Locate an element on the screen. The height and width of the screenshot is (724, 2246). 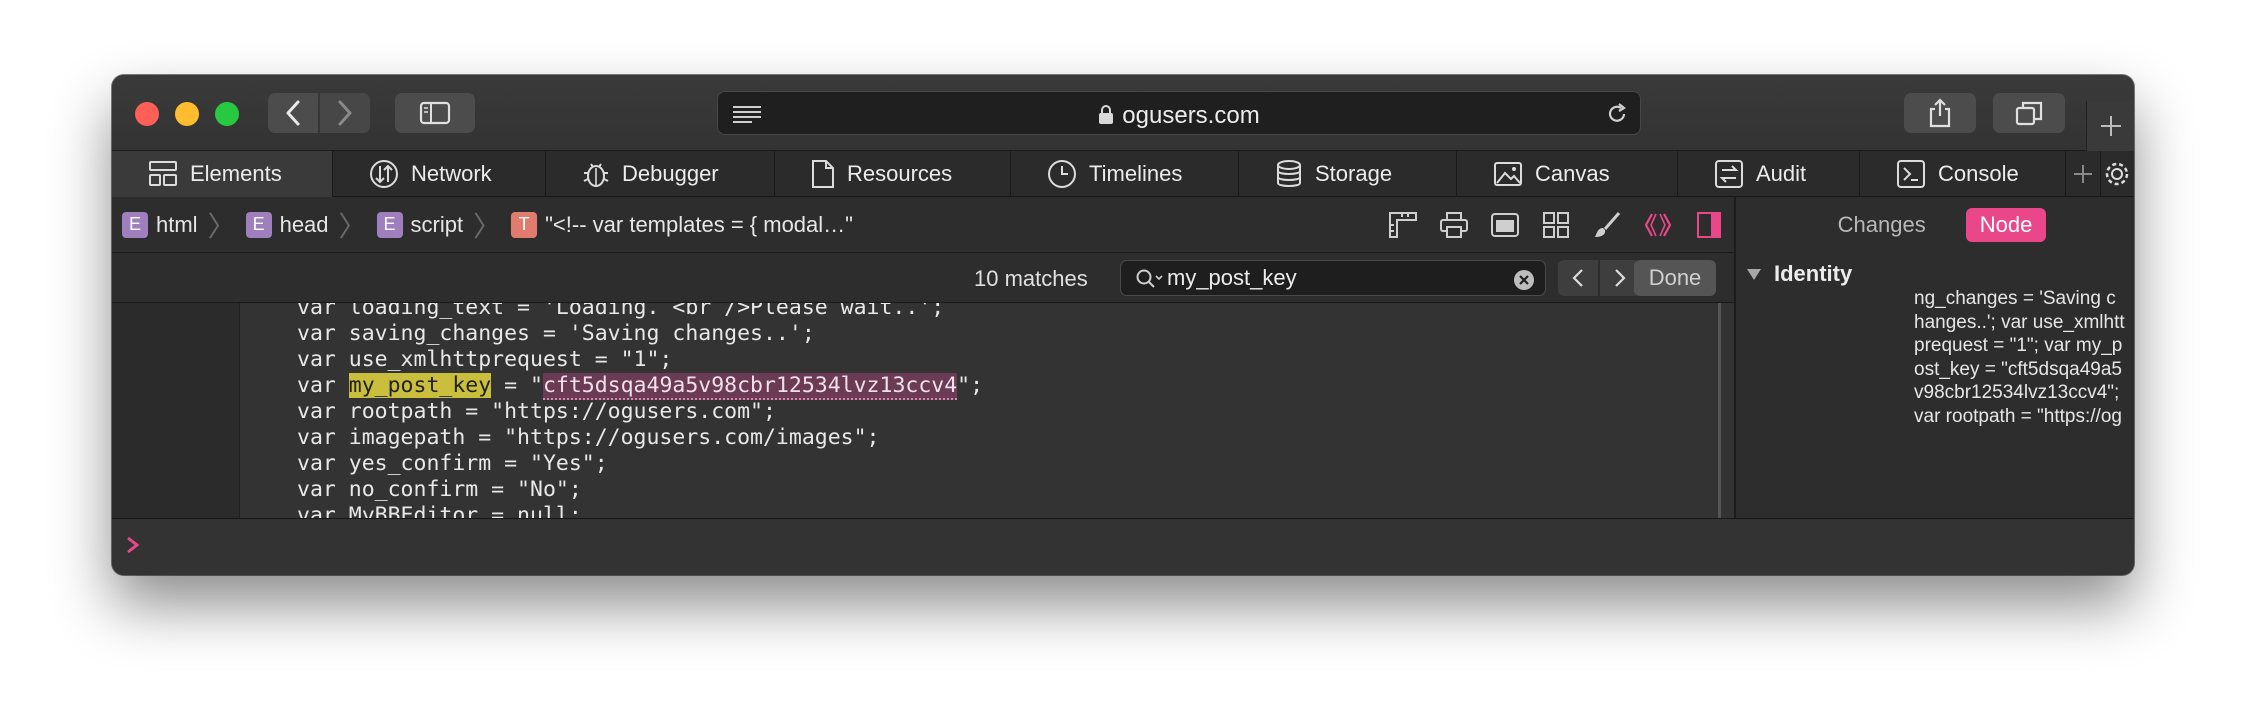
share-icon is located at coordinates (1940, 113).